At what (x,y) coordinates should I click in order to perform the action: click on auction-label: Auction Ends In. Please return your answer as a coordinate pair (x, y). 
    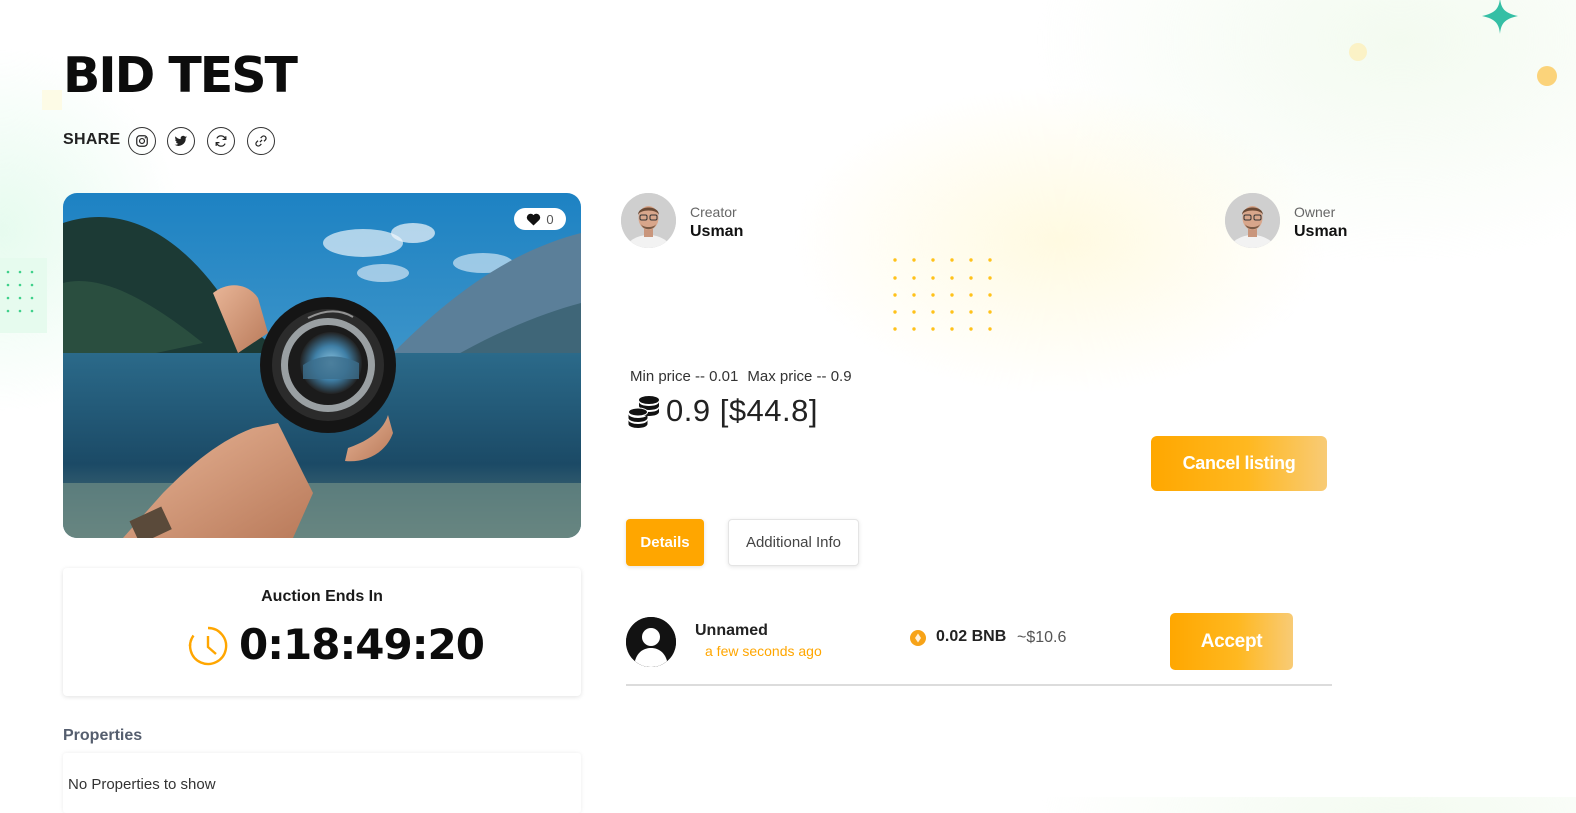
    Looking at the image, I should click on (322, 596).